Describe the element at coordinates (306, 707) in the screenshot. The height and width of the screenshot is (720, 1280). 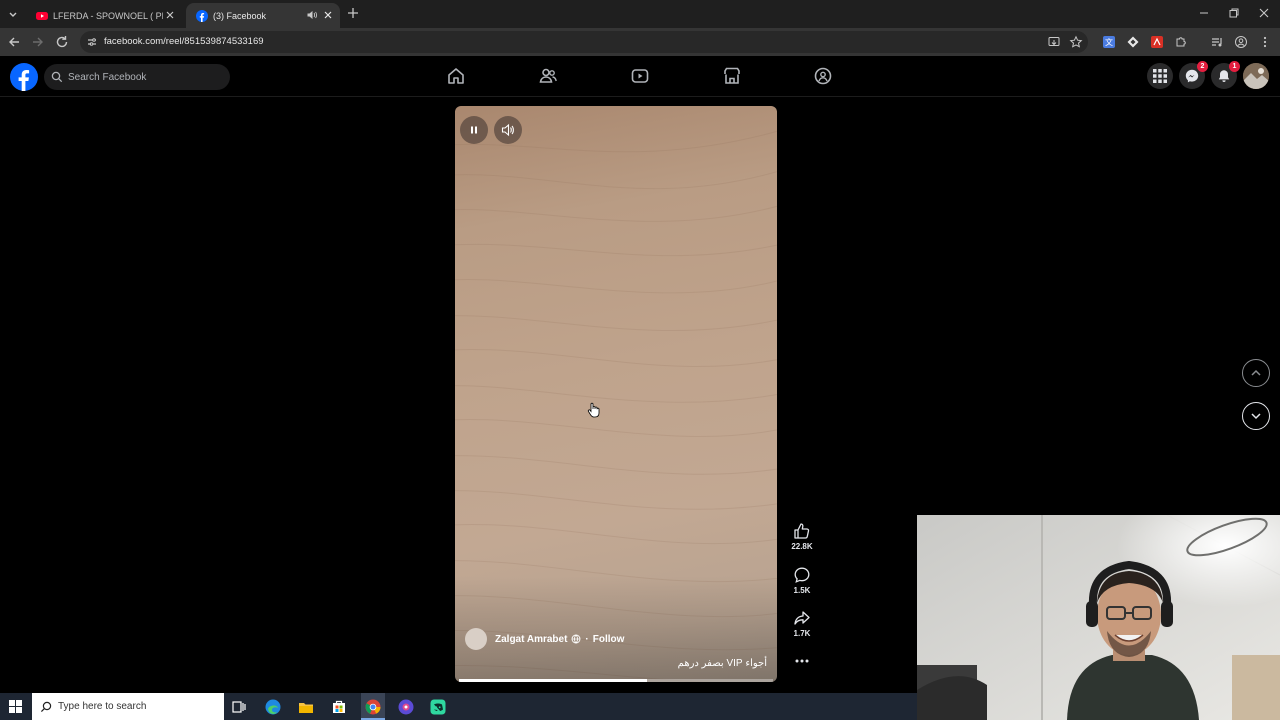
I see `file-explorer-icon` at that location.